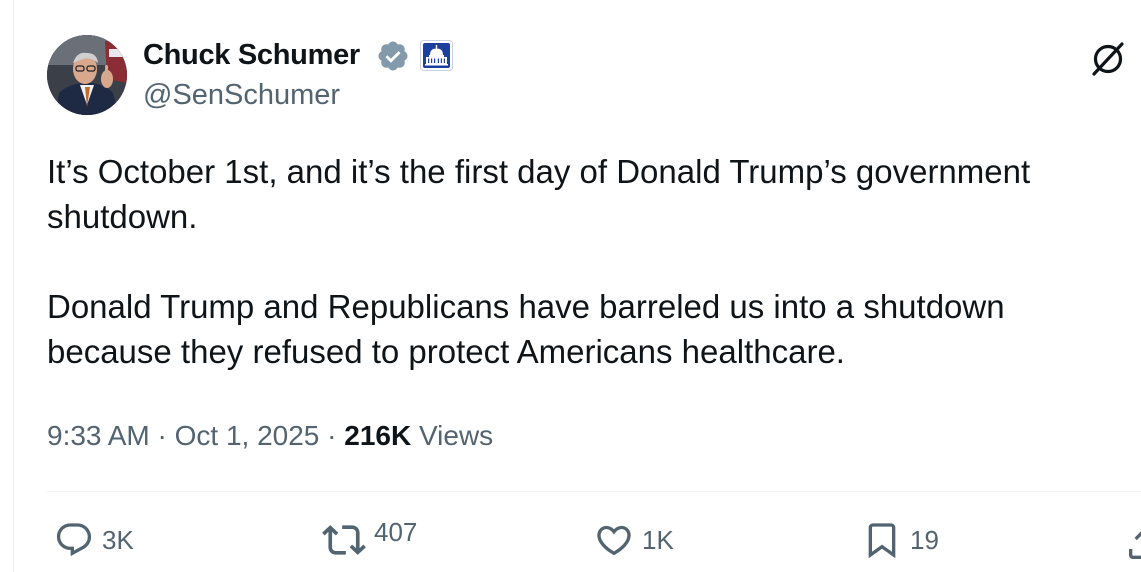  Describe the element at coordinates (118, 539) in the screenshot. I see `reply-count: 3K` at that location.